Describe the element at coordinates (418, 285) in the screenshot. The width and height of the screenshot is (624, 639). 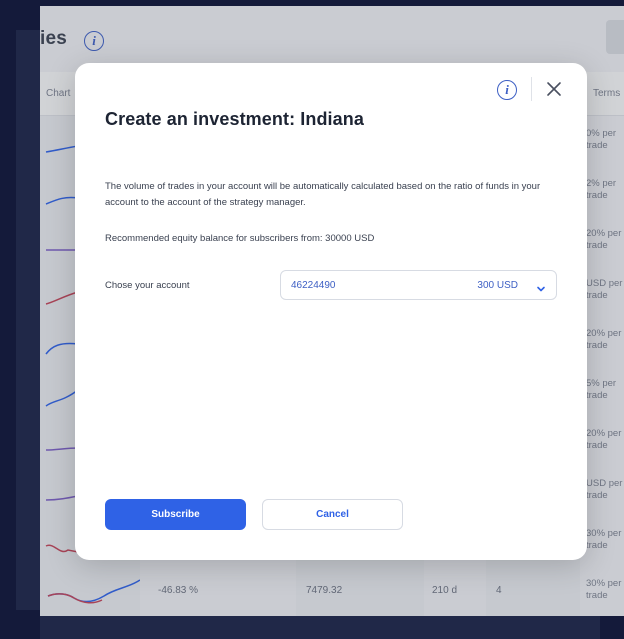
I see `account-select: 46224490 300 USD` at that location.